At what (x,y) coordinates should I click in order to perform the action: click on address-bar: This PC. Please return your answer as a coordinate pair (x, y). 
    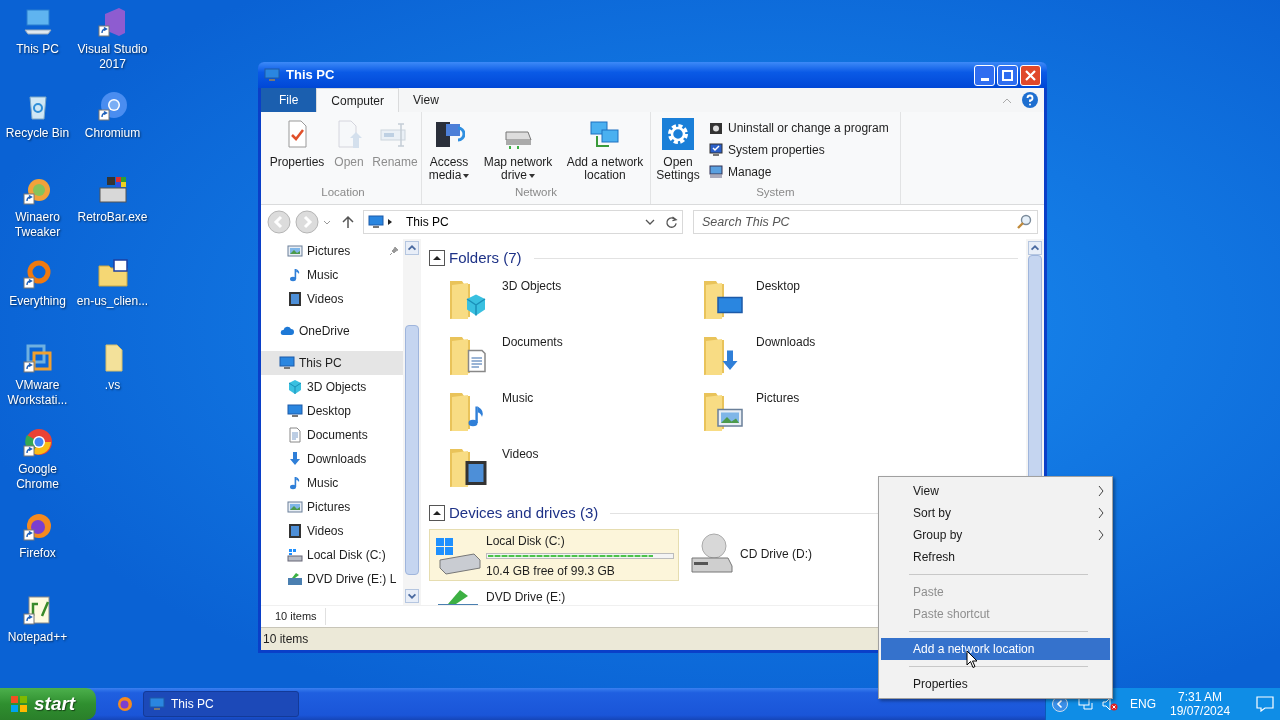
    Looking at the image, I should click on (523, 222).